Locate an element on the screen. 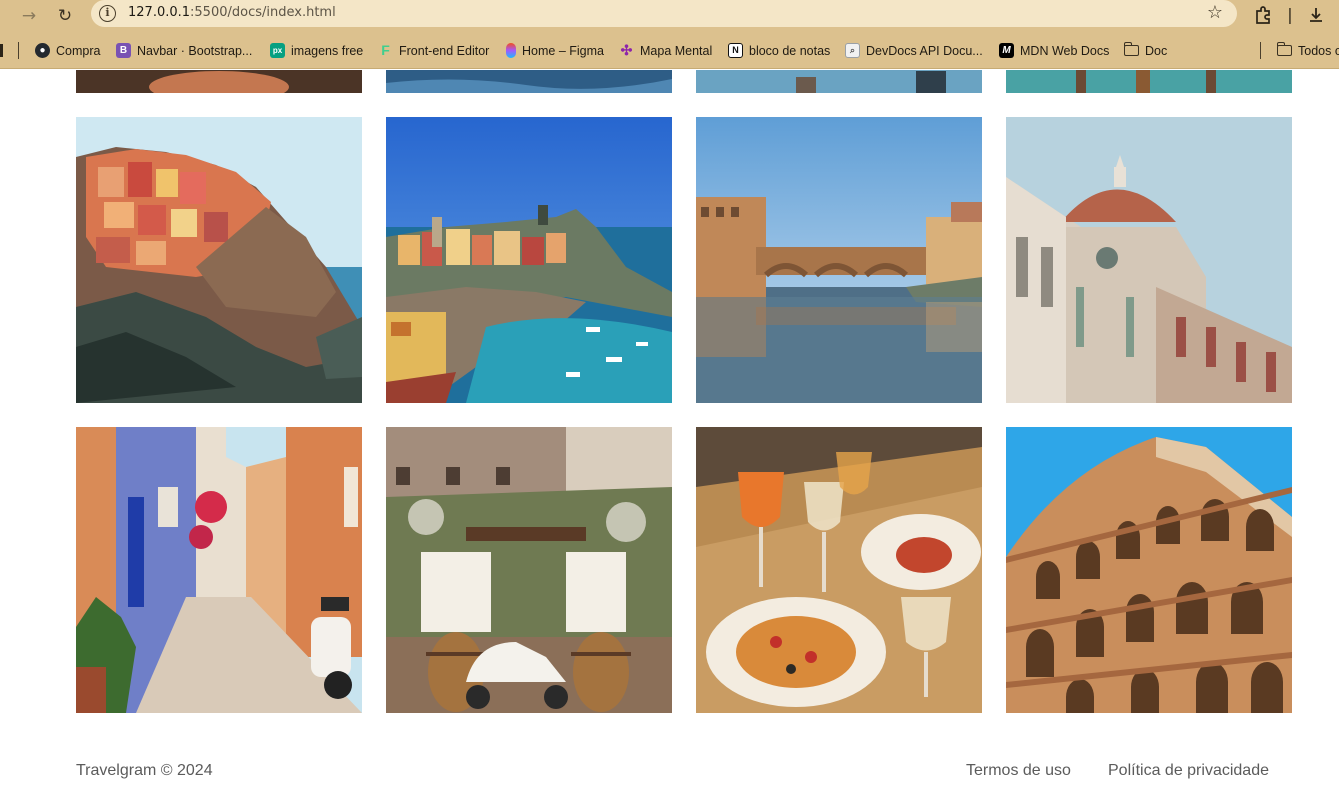  bookmark-imagens-free: px imagens free is located at coordinates (316, 50).